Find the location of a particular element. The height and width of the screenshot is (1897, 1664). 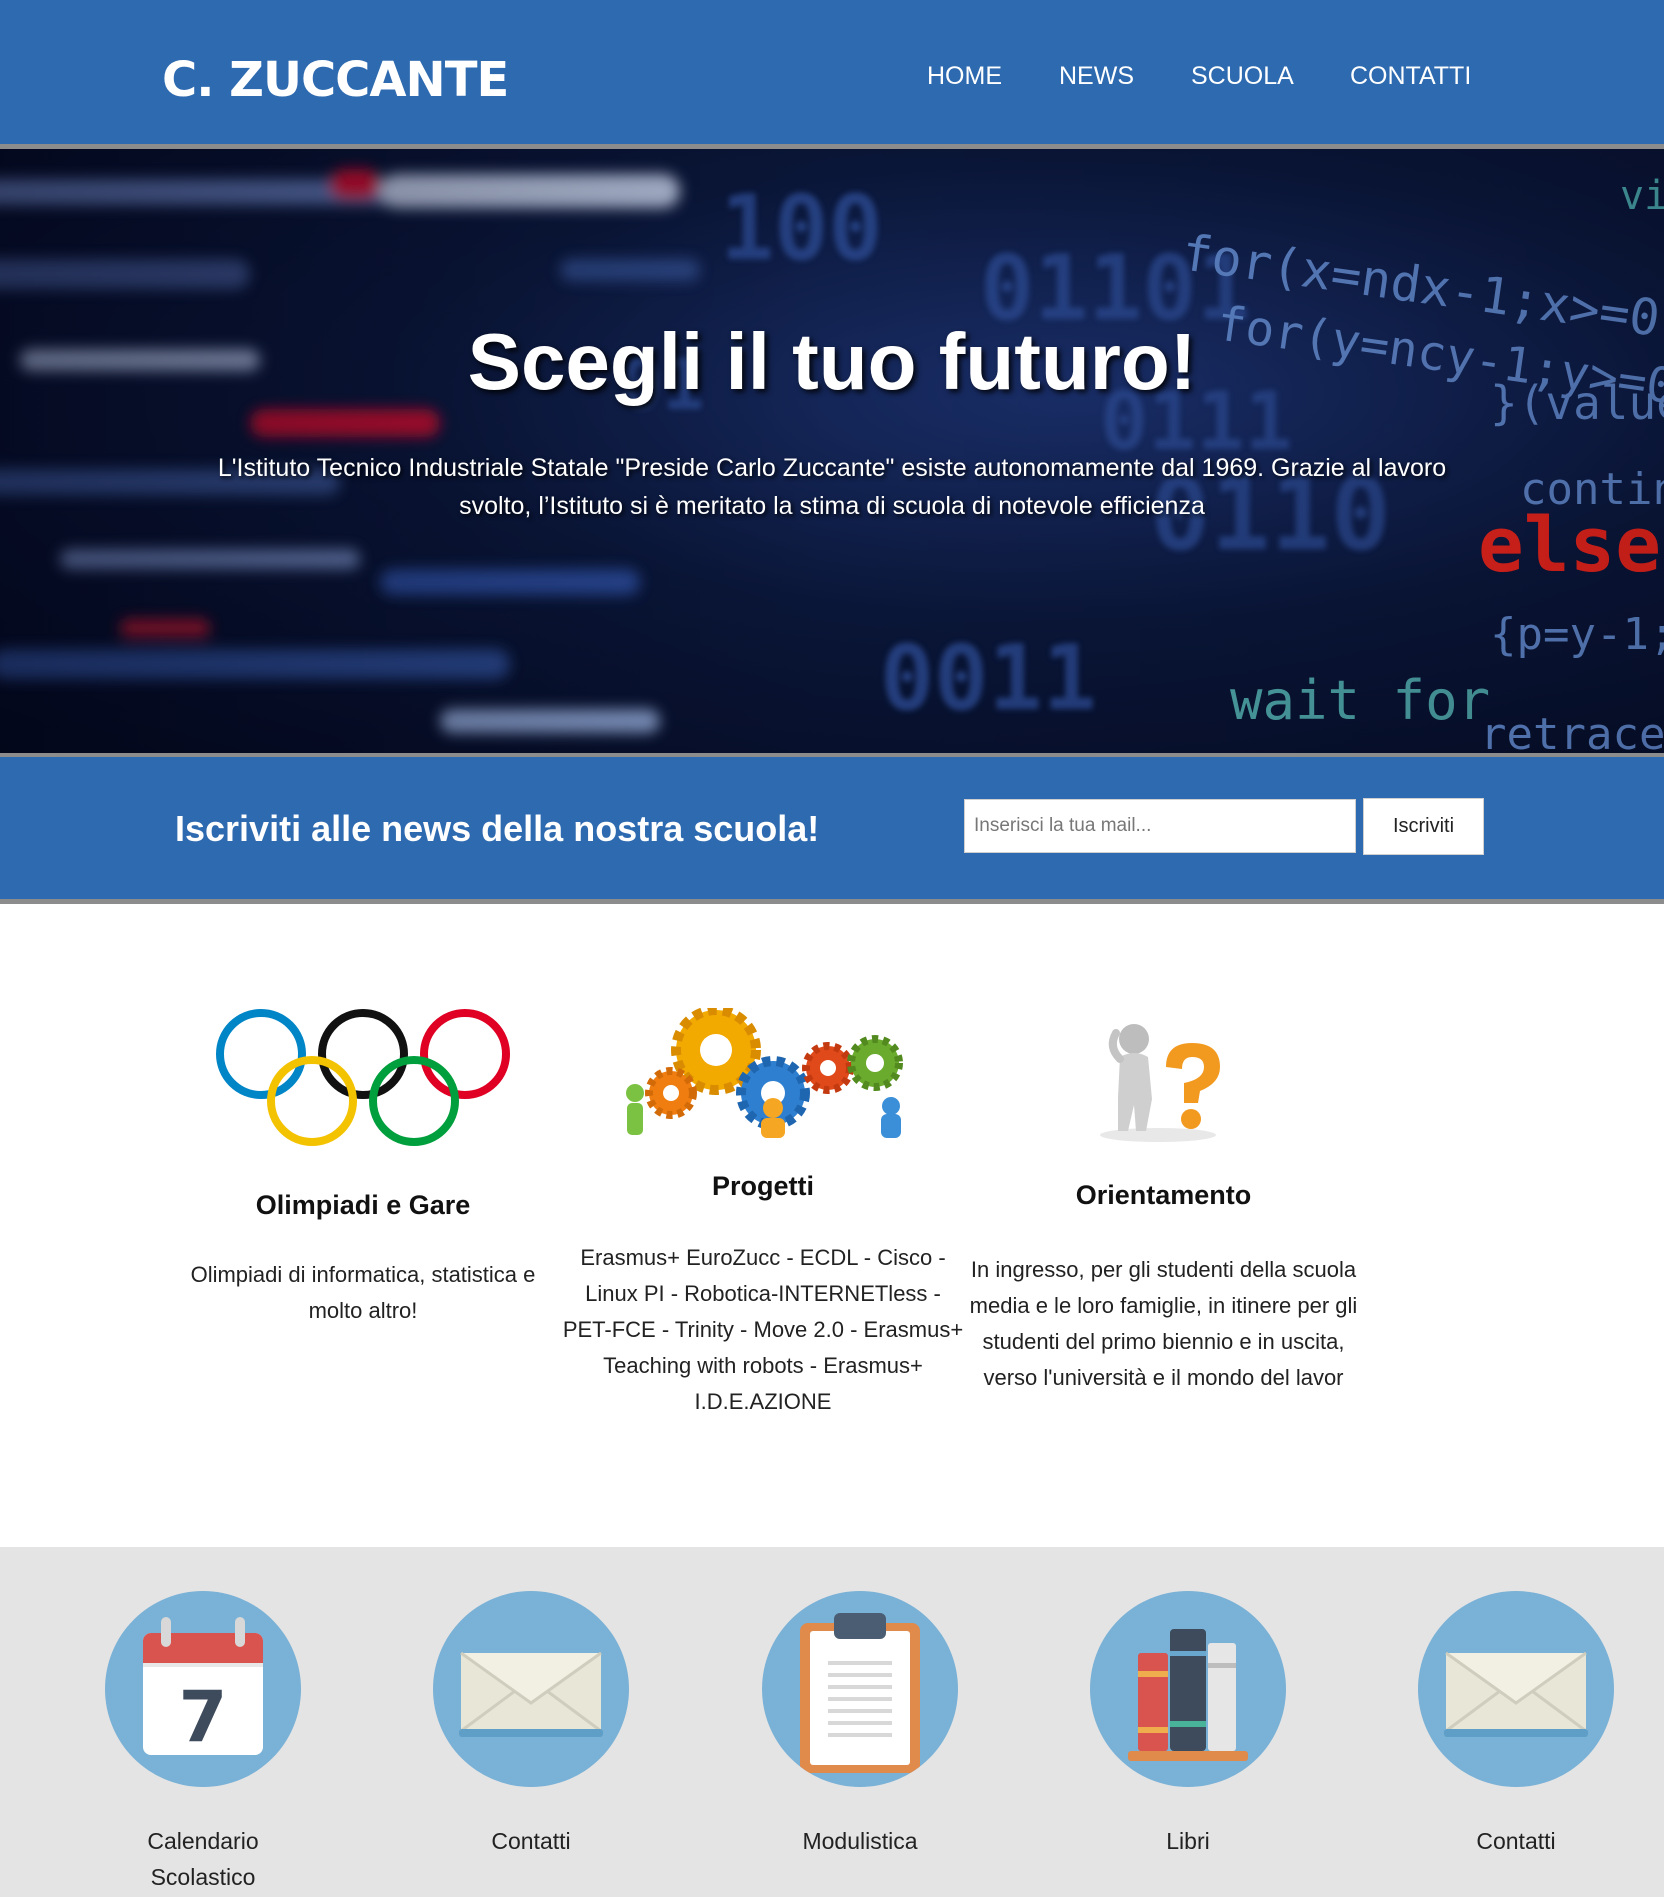

nav-news: NEWS is located at coordinates (1096, 76).